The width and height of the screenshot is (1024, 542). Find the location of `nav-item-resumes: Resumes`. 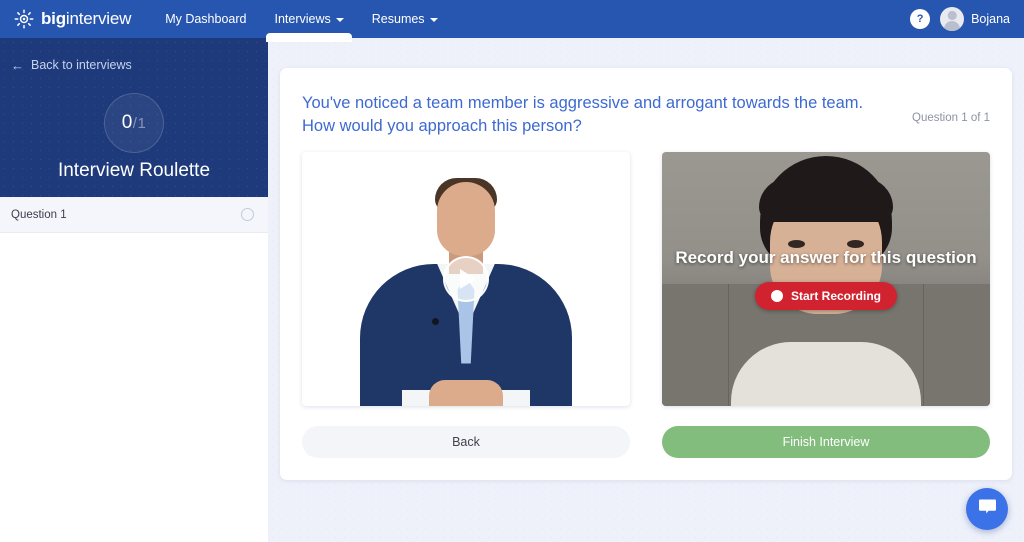

nav-item-resumes: Resumes is located at coordinates (405, 19).